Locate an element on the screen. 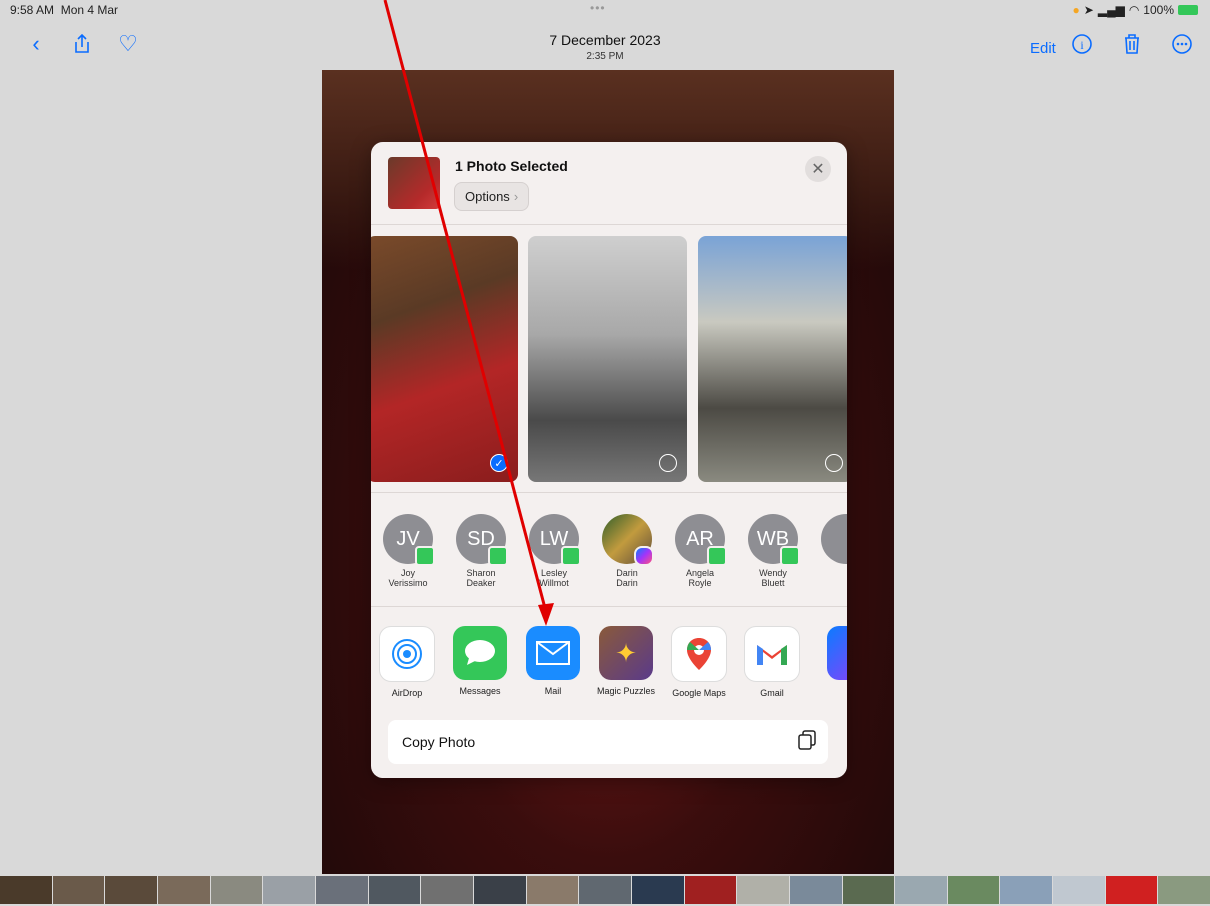 The image size is (1210, 906). app-messenger-partial is located at coordinates (828, 653).